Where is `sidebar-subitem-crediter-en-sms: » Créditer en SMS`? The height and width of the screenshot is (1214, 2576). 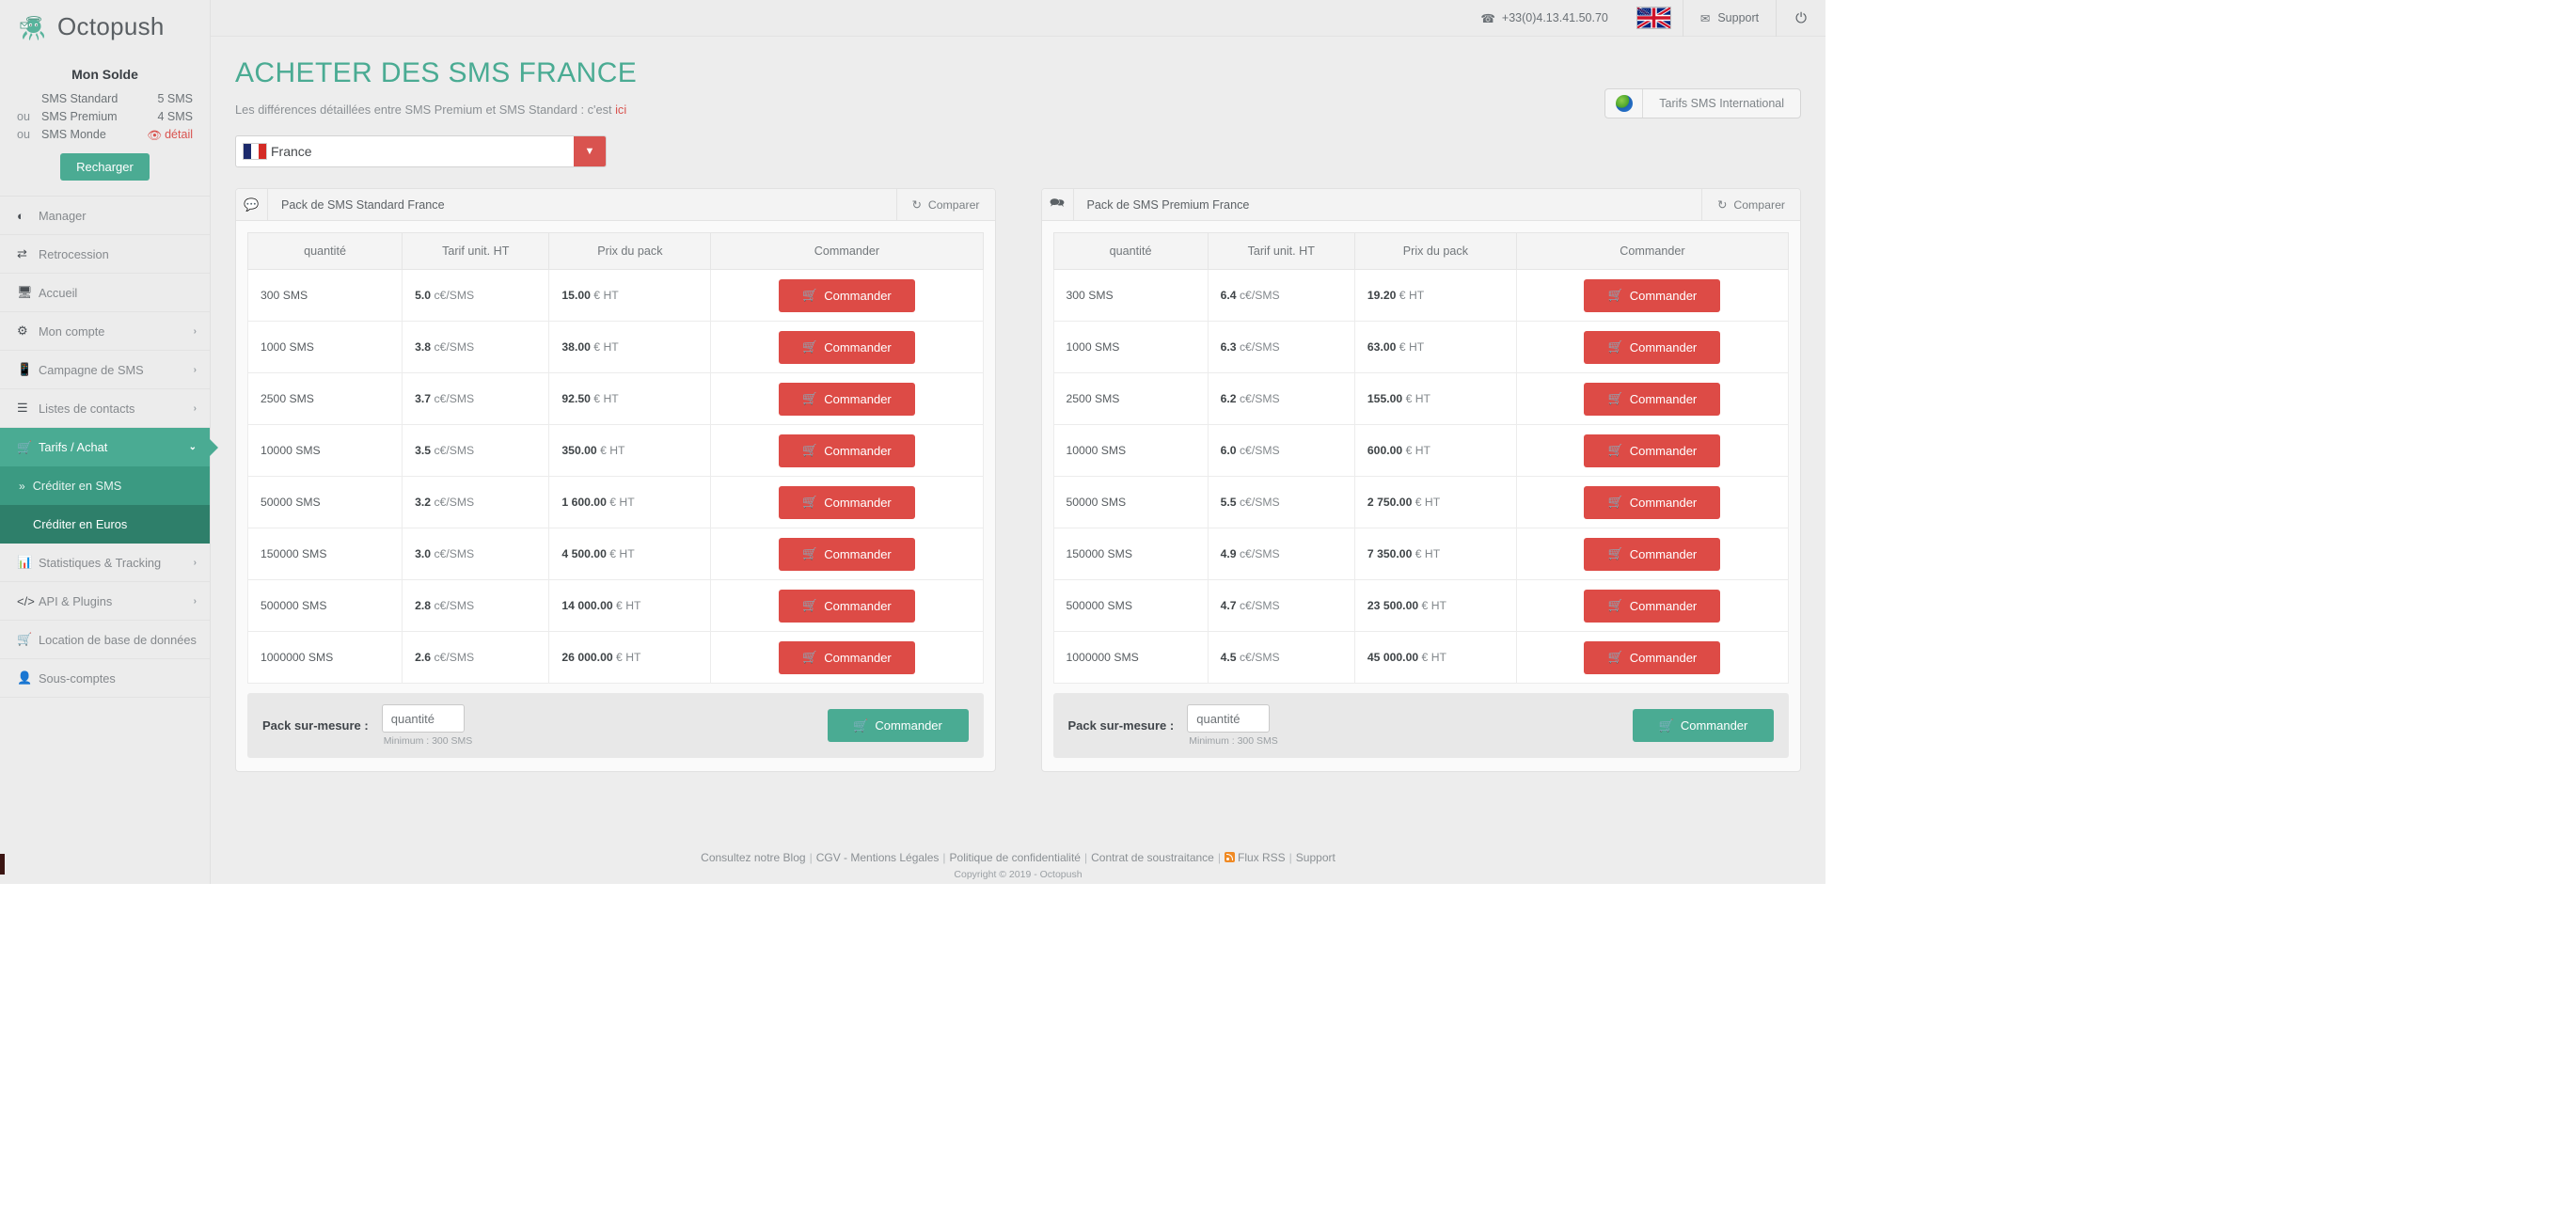 sidebar-subitem-crediter-en-sms: » Créditer en SMS is located at coordinates (105, 485).